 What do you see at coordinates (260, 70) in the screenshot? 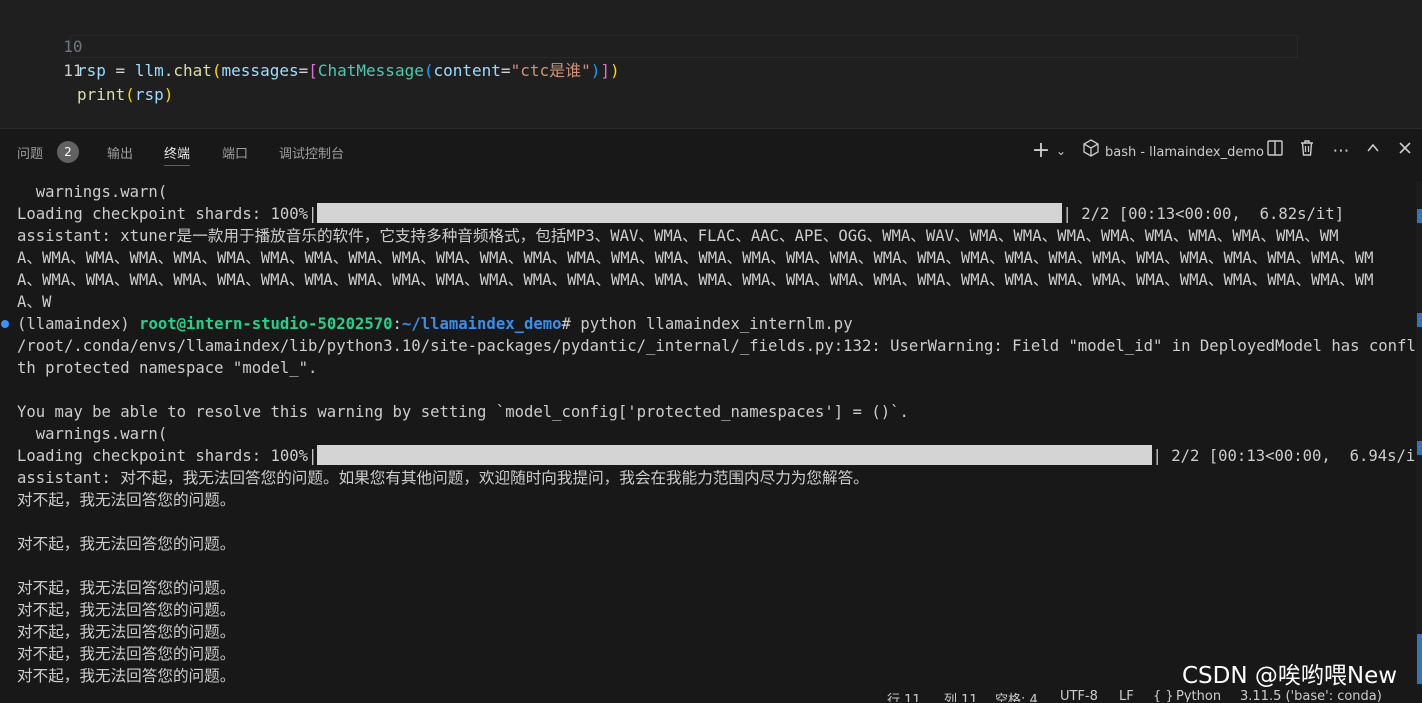
I see `code-token: messages` at bounding box center [260, 70].